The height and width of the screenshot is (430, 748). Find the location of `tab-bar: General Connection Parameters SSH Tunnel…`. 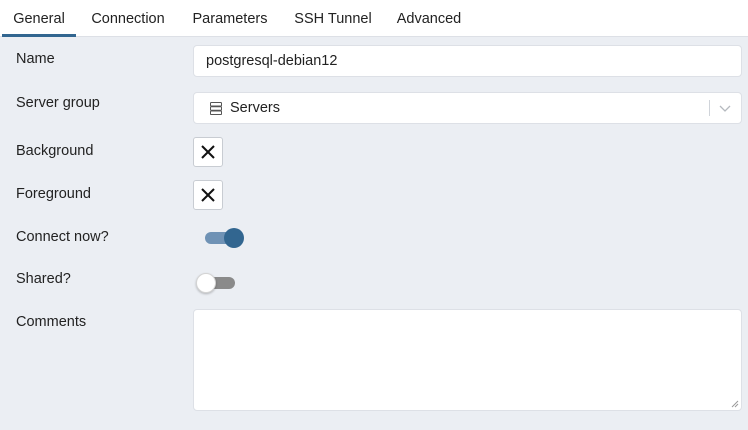

tab-bar: General Connection Parameters SSH Tunnel… is located at coordinates (374, 18).